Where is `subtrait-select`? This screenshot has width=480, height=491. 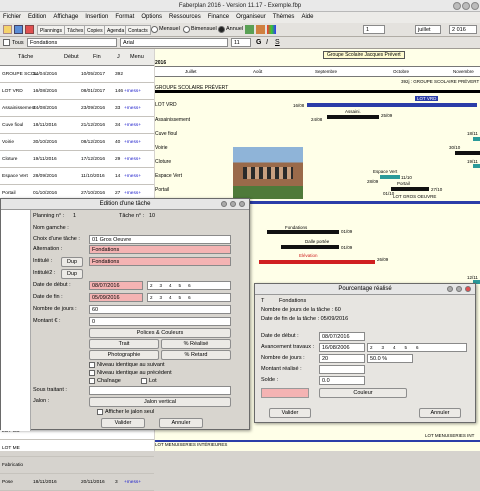
subtrait-select is located at coordinates (160, 390).